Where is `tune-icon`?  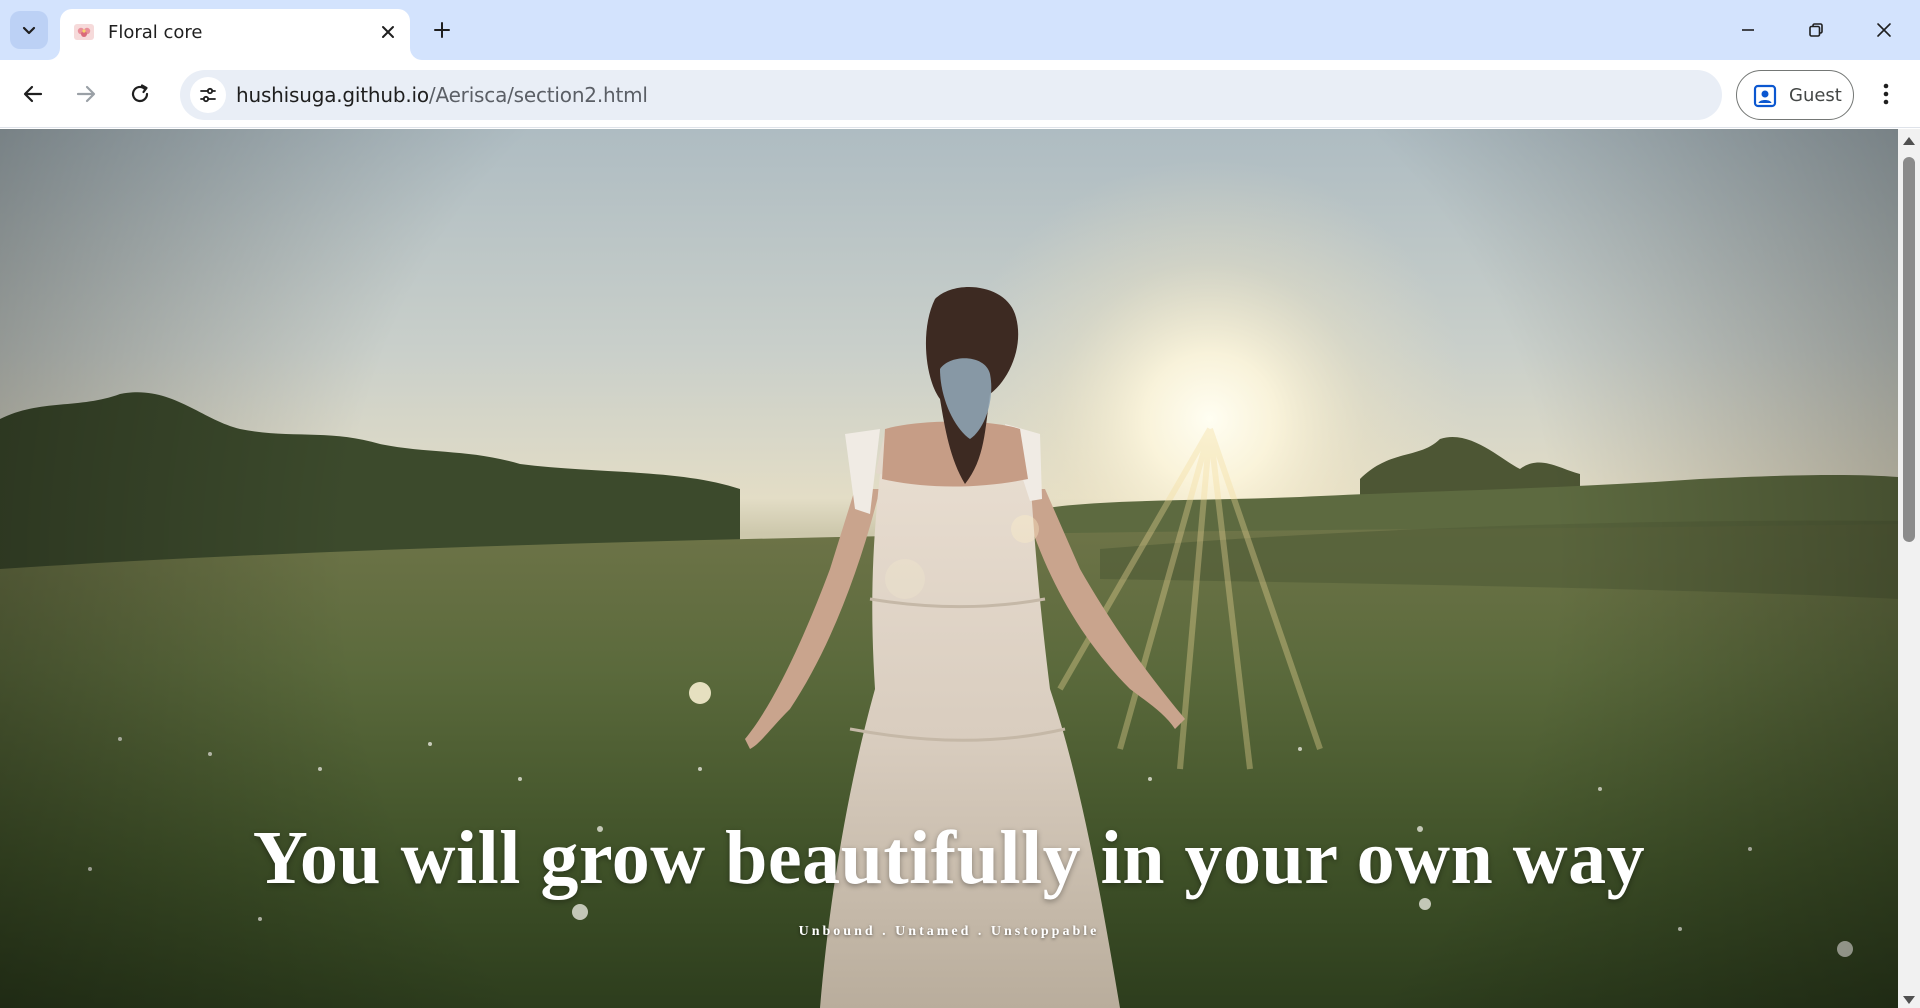 tune-icon is located at coordinates (208, 95).